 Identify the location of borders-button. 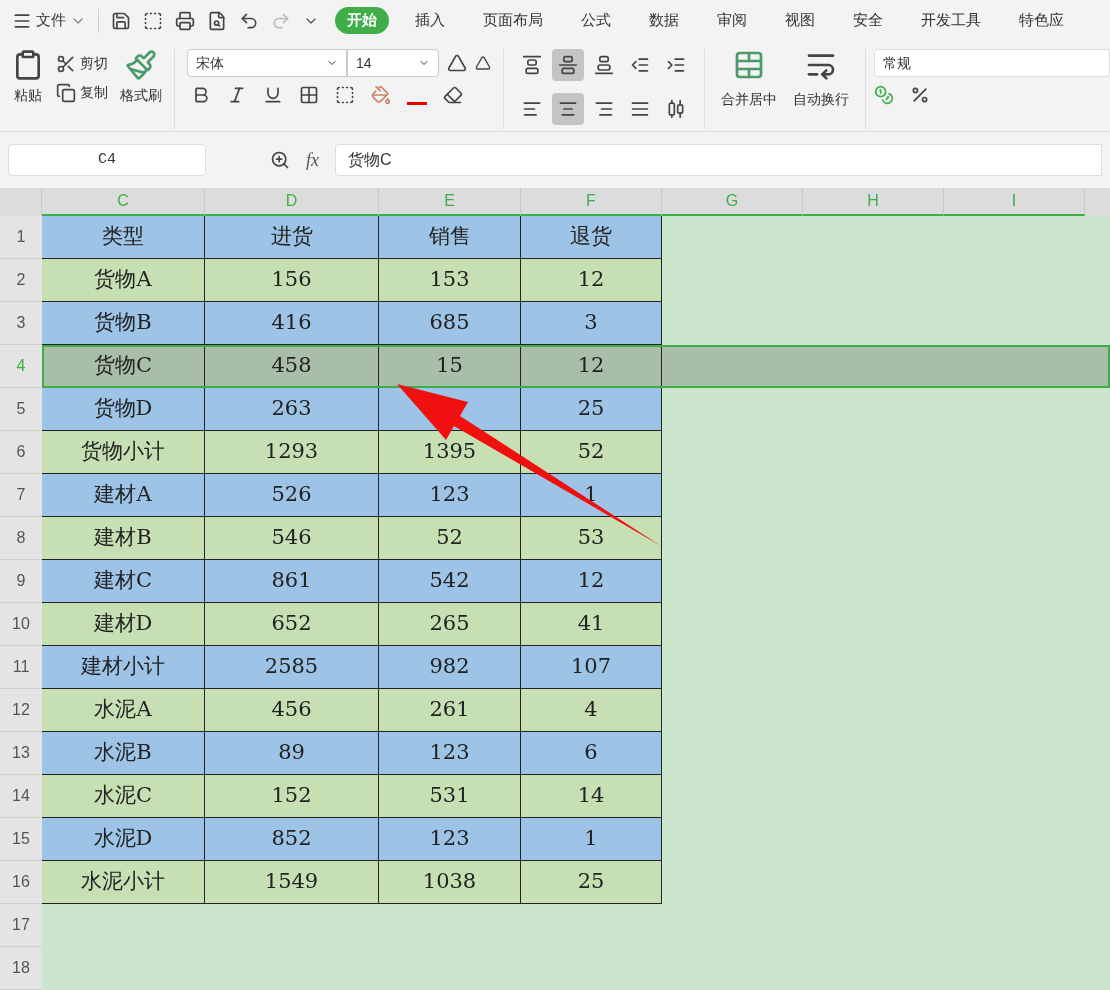
(309, 95).